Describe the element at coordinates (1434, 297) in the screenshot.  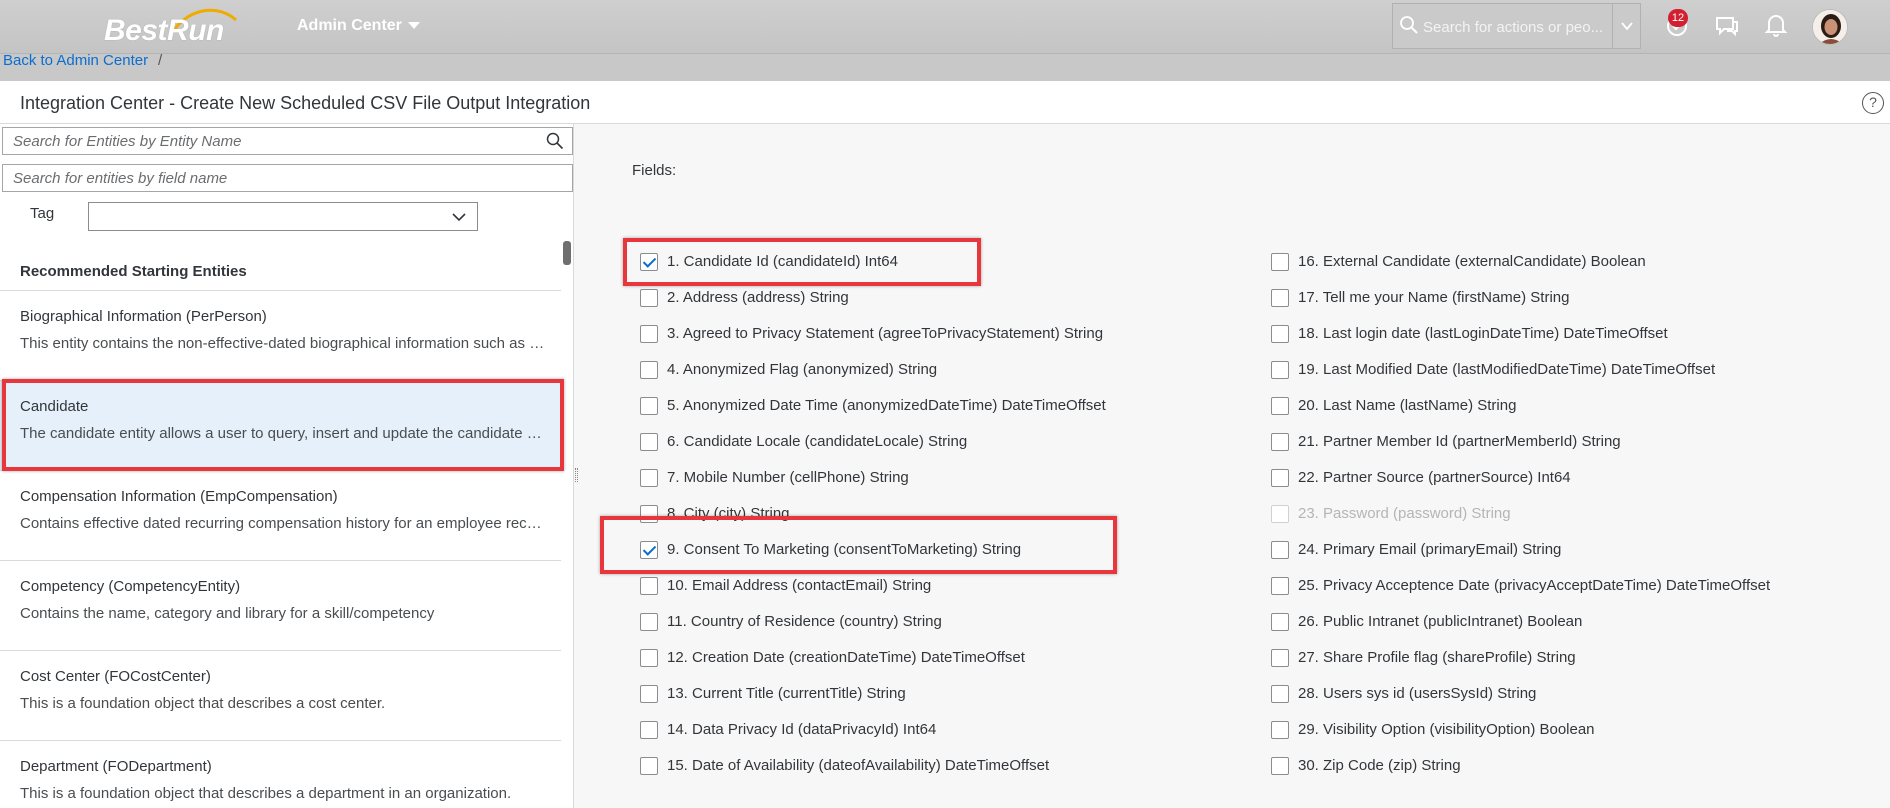
I see `field-label: 17. Tell me your Name (firstName) String` at that location.